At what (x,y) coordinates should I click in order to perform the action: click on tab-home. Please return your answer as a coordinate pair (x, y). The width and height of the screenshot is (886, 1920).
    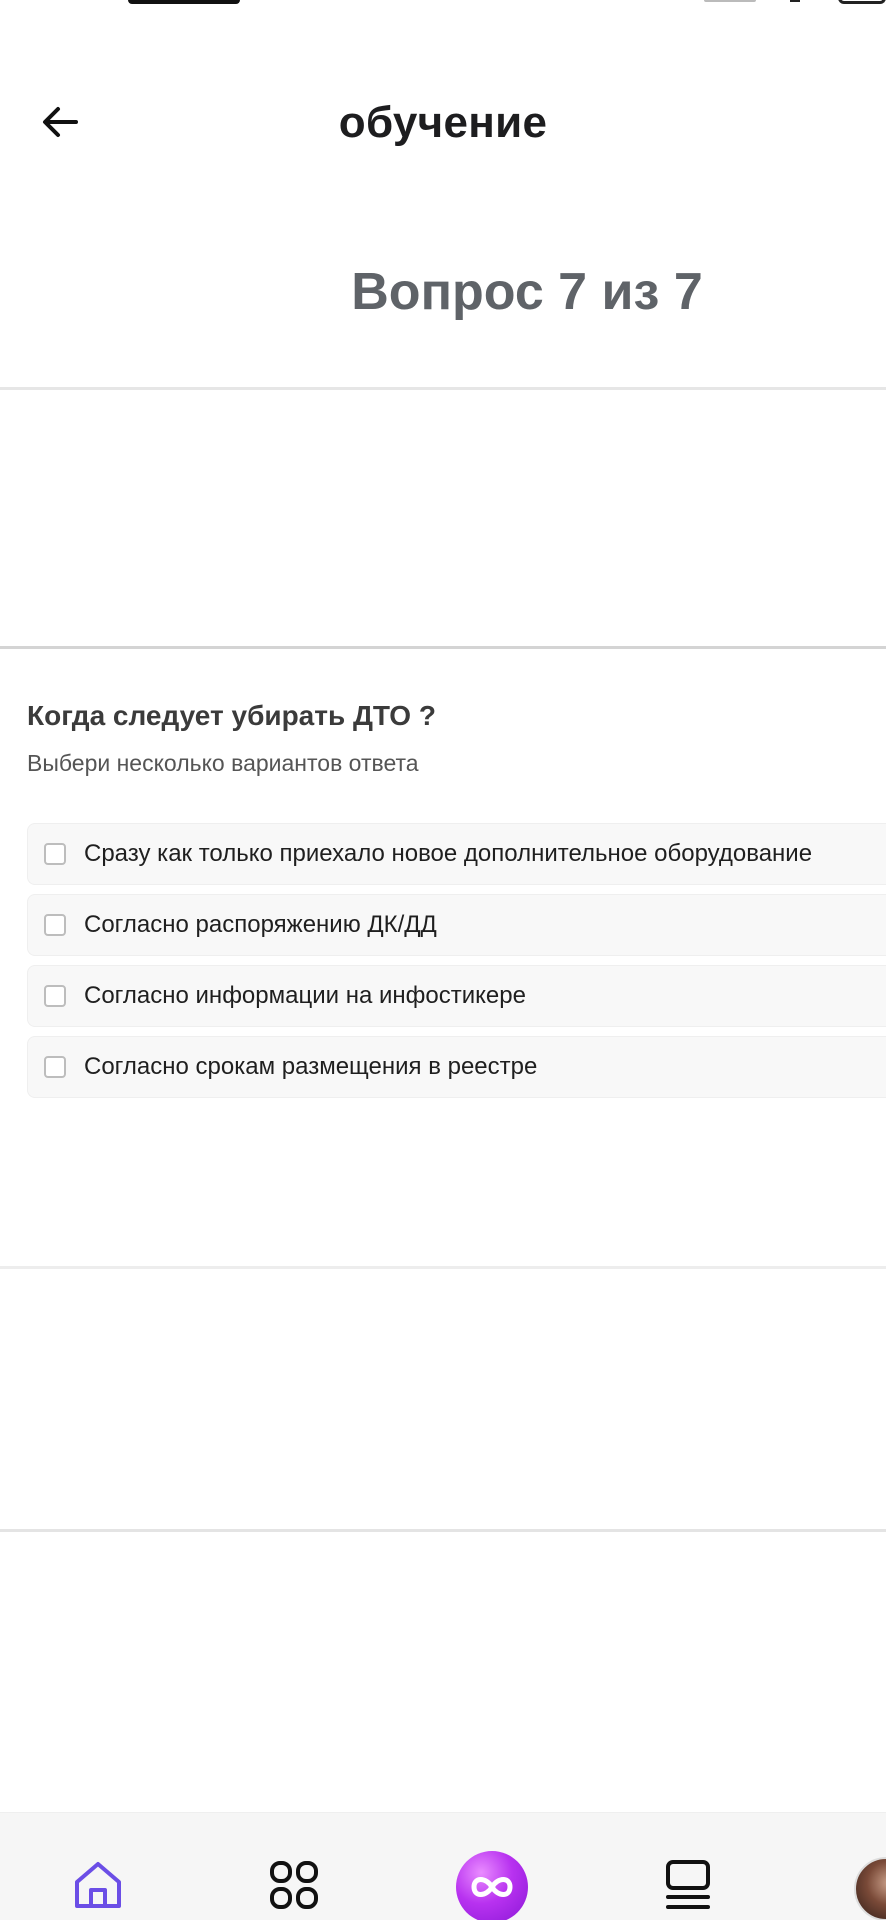
    Looking at the image, I should click on (98, 1885).